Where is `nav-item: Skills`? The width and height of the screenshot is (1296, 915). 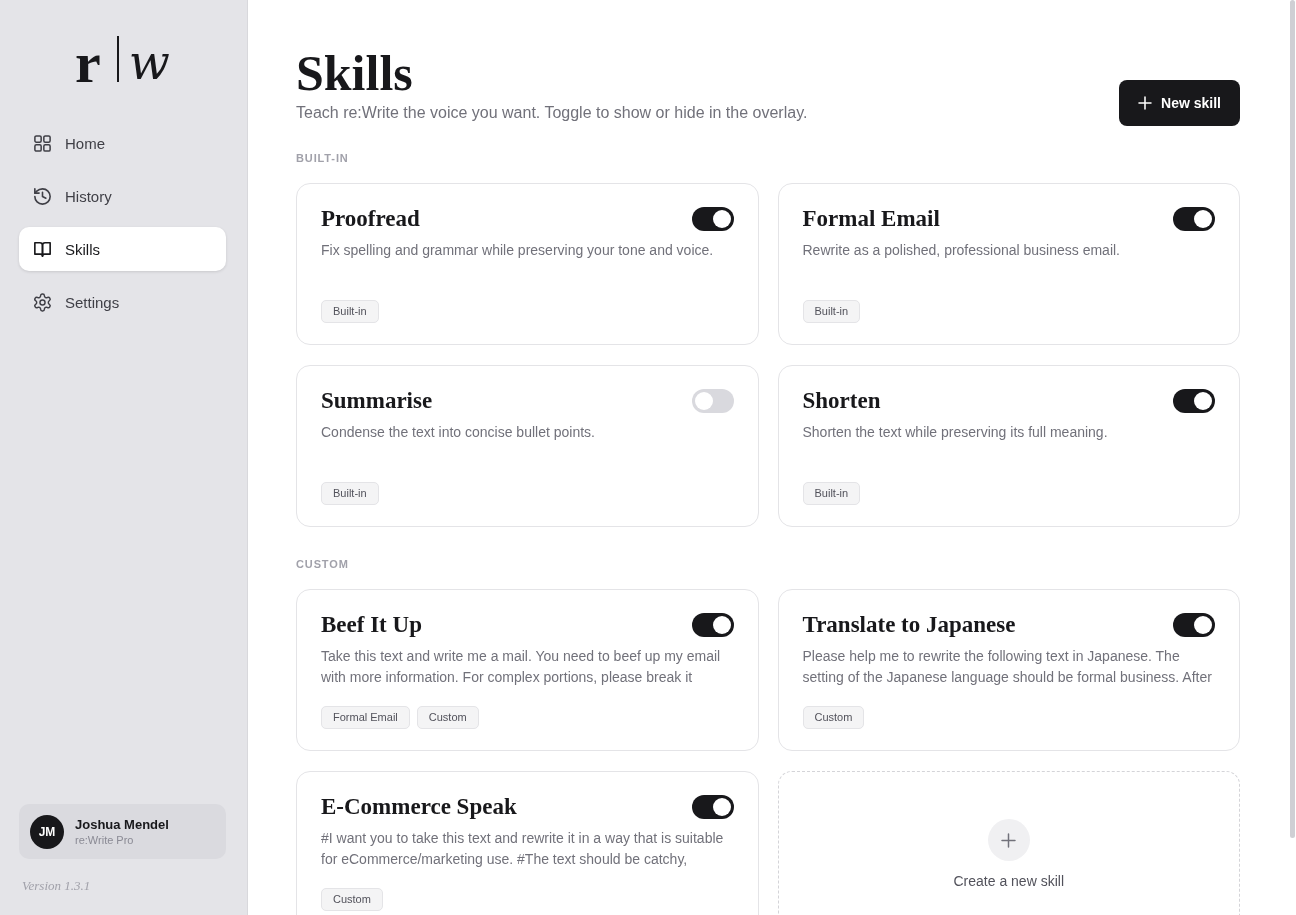 nav-item: Skills is located at coordinates (122, 249).